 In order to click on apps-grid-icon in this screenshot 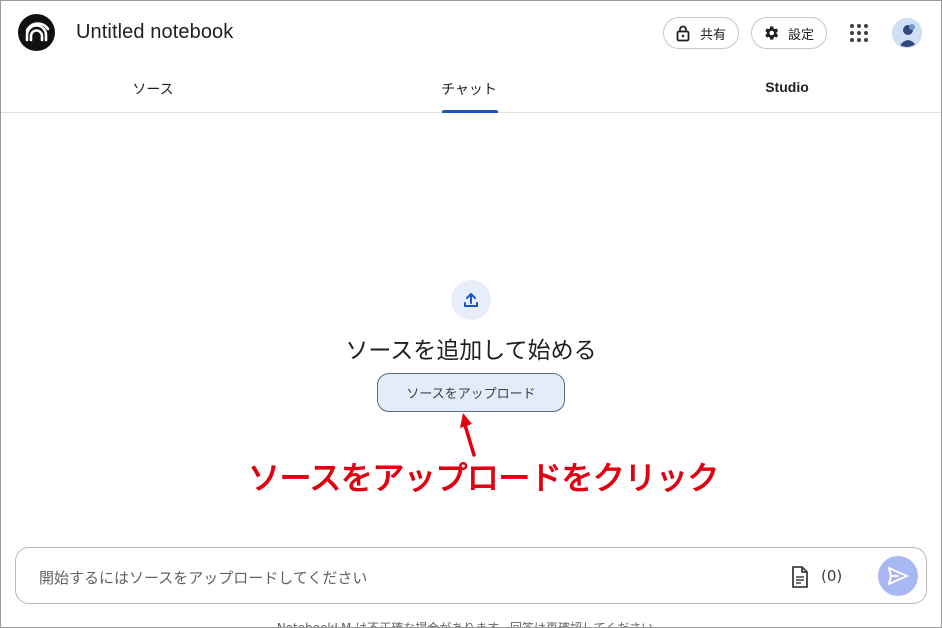, I will do `click(859, 33)`.